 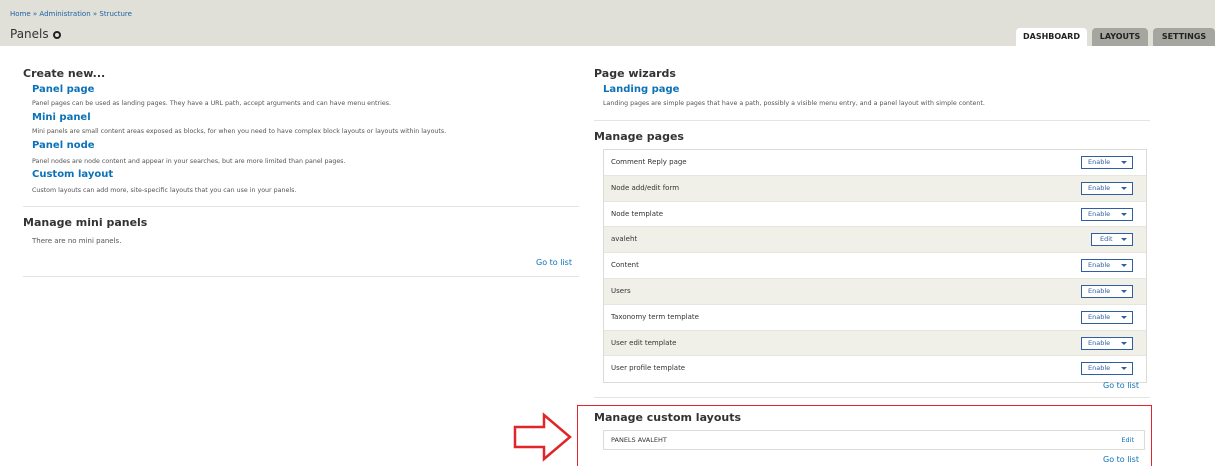 What do you see at coordinates (1184, 37) in the screenshot?
I see `tab-settings: SETTINGS` at bounding box center [1184, 37].